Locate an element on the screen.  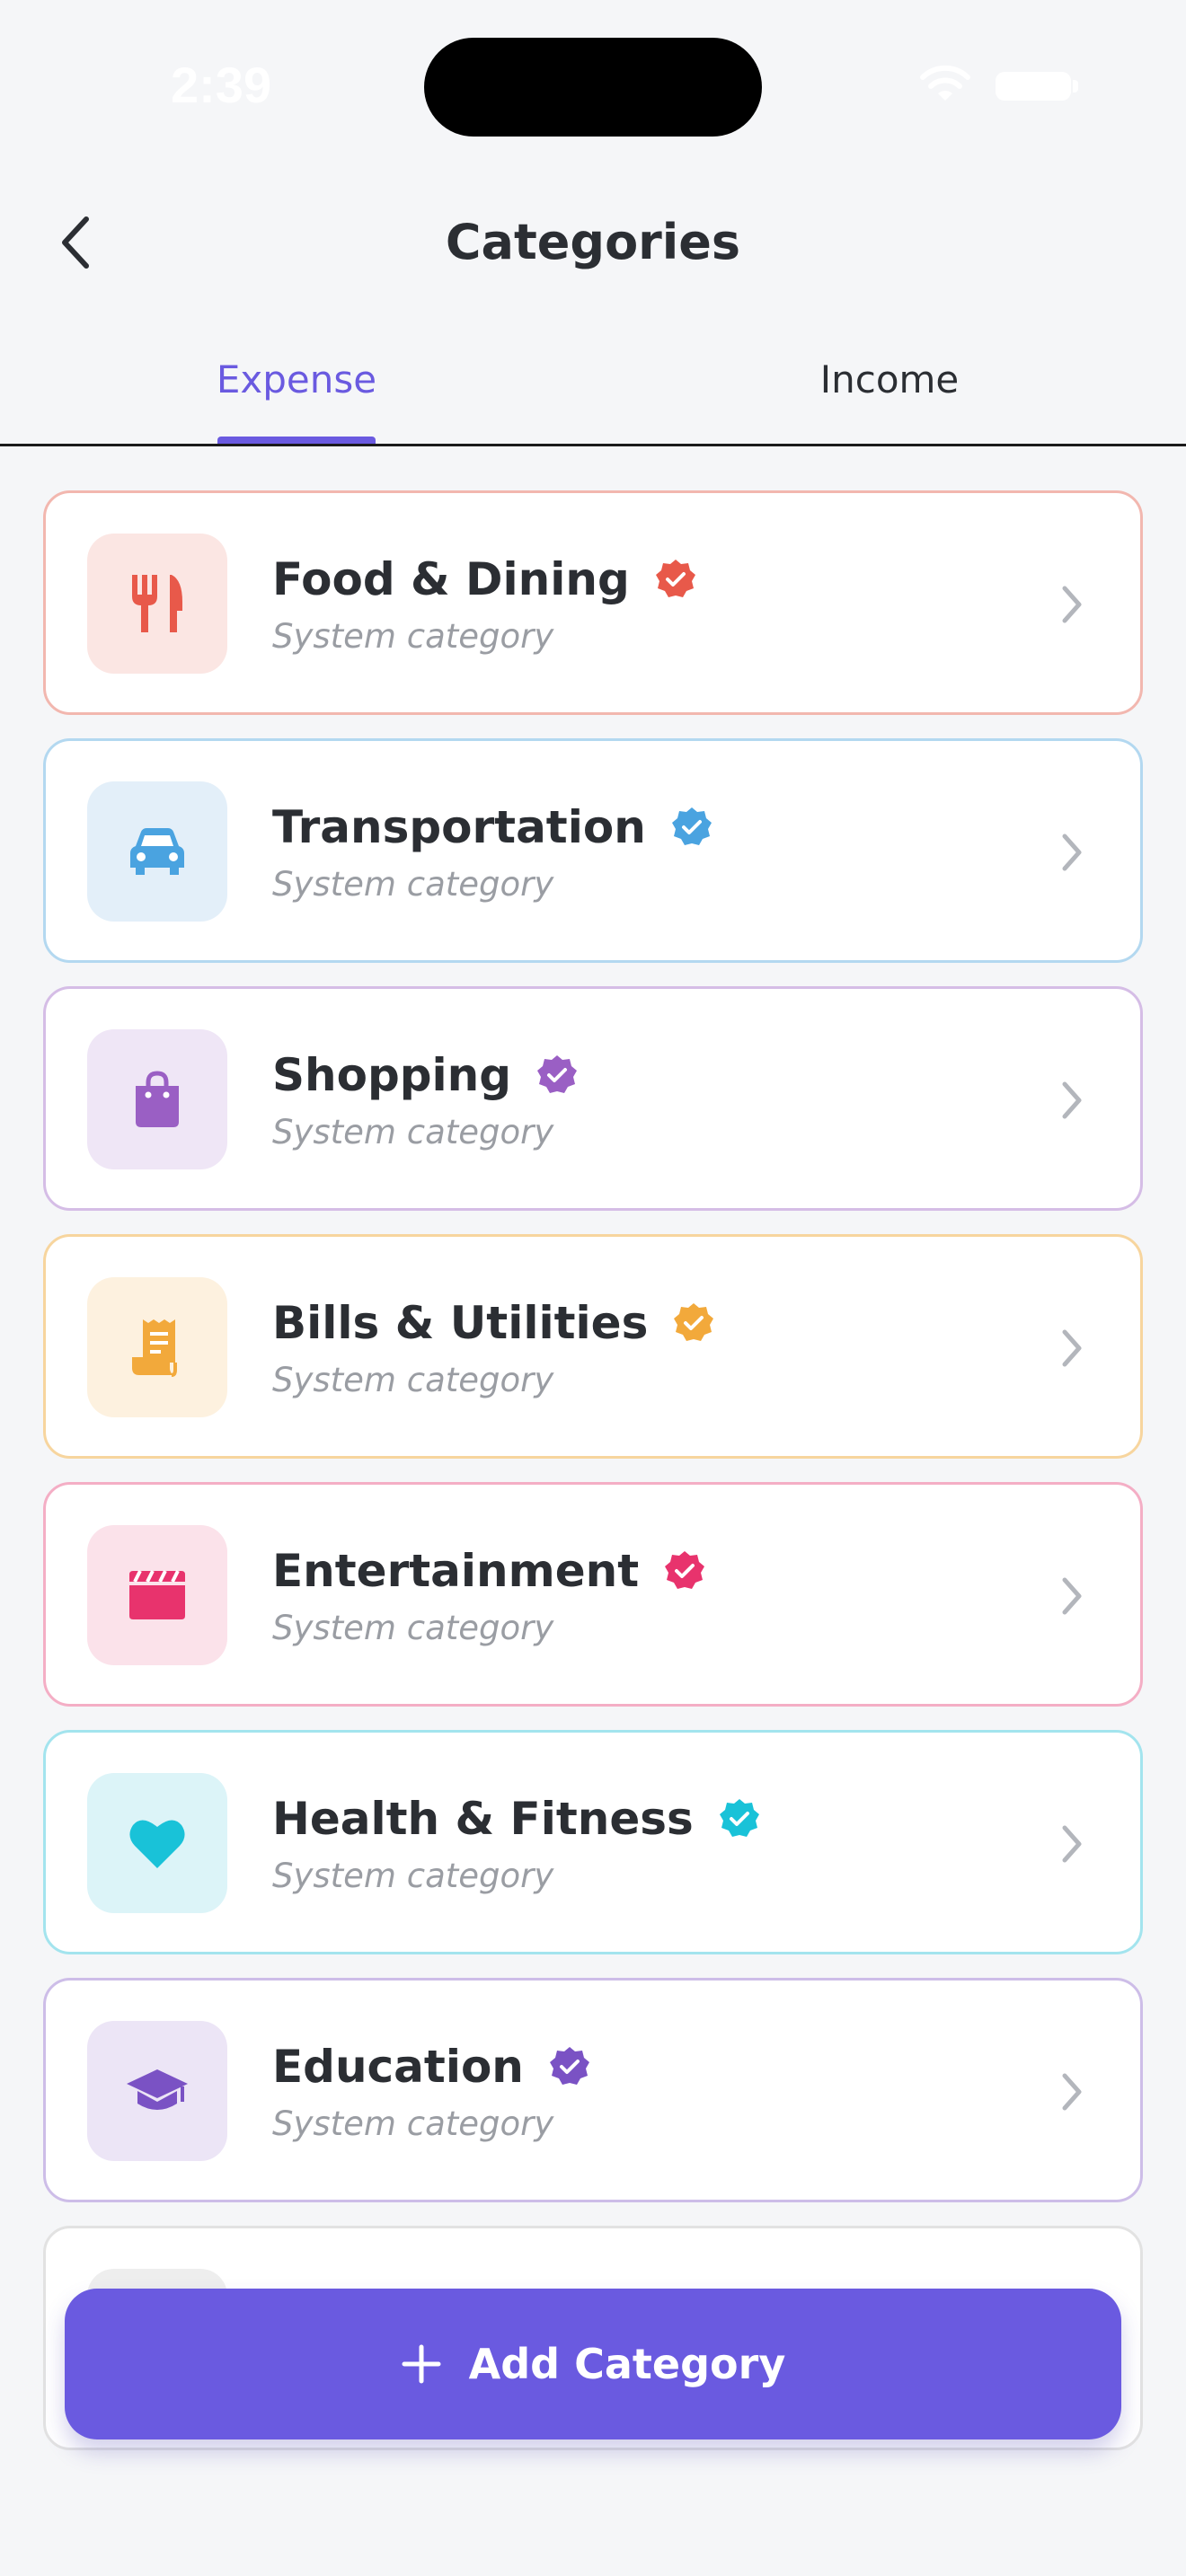
dynamic-island is located at coordinates (593, 87).